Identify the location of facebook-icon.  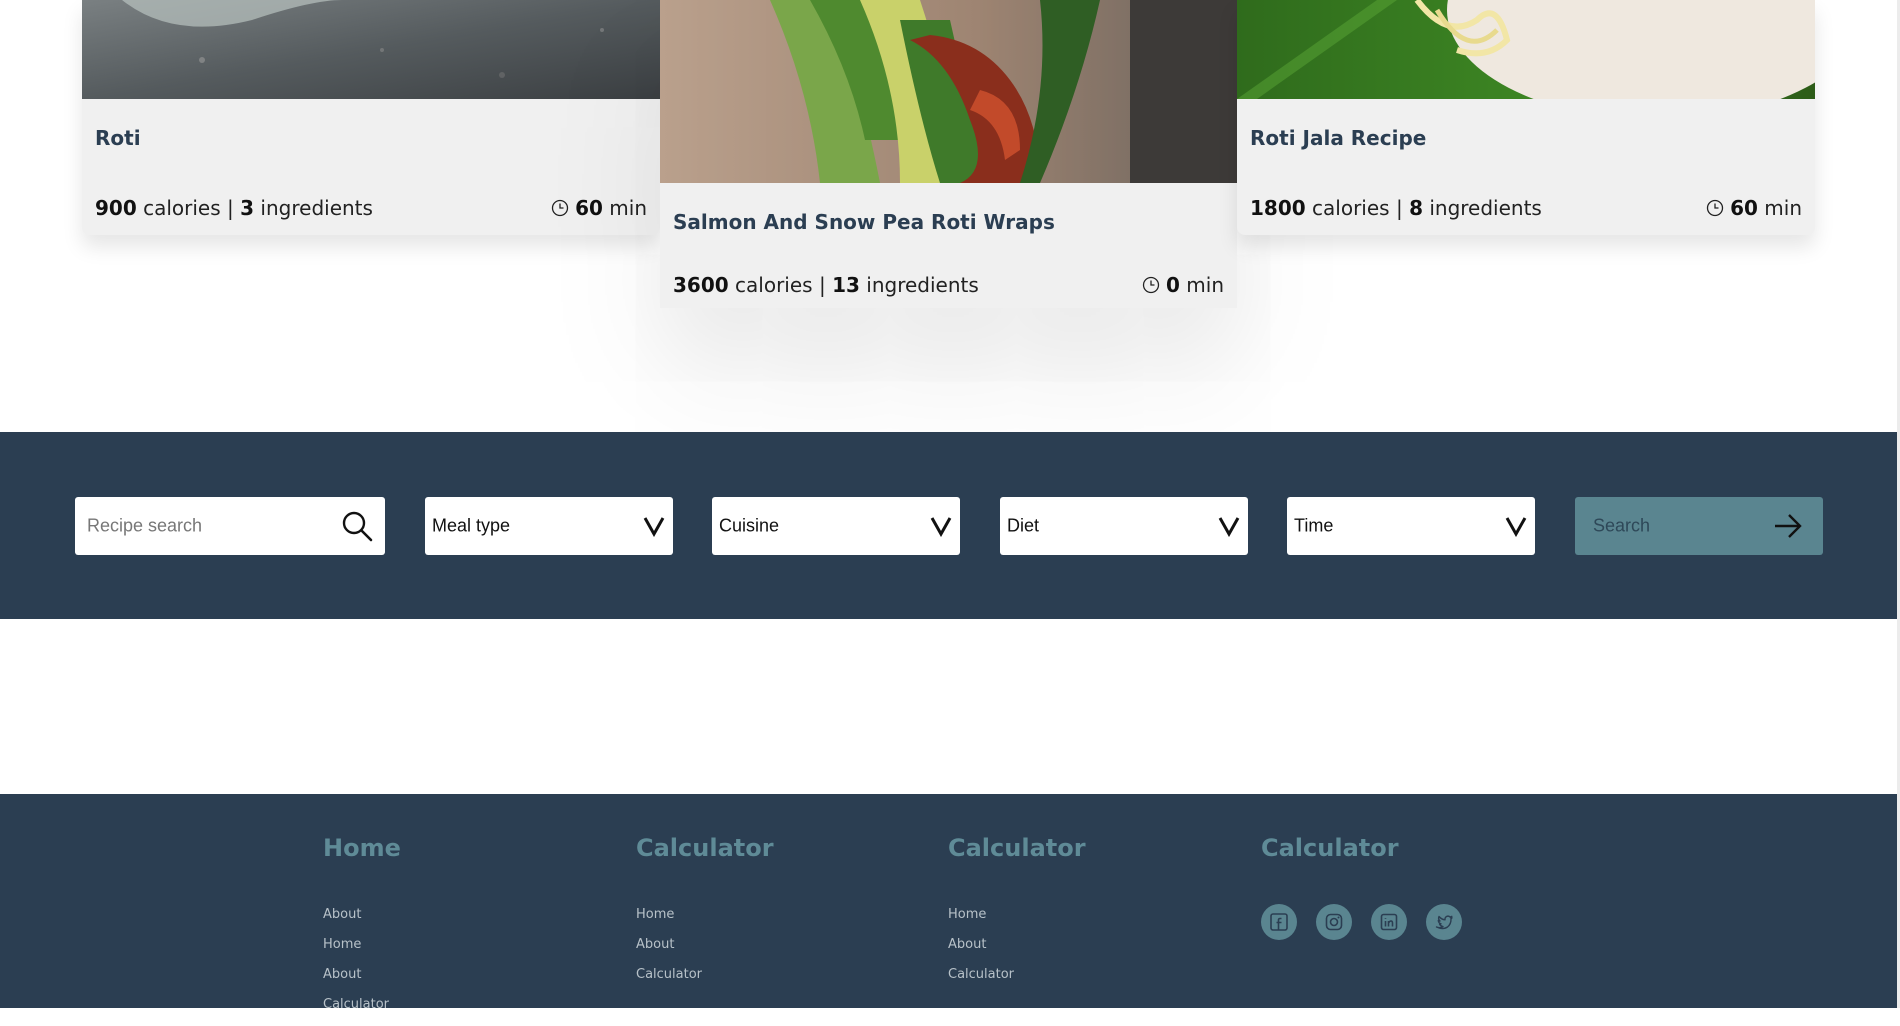
(1279, 922).